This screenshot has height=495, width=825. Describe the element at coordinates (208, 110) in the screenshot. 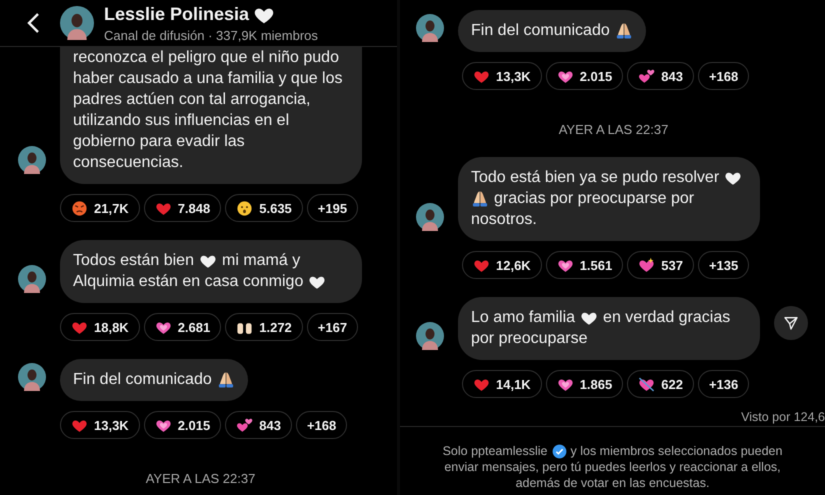

I see `message-text: reconozca el peligro que el niño pudo haber causado a una familia y que los padres actúen con tal arrogancia, utilizando sus influencias en el gobierno para evadir las consecuencias.` at that location.